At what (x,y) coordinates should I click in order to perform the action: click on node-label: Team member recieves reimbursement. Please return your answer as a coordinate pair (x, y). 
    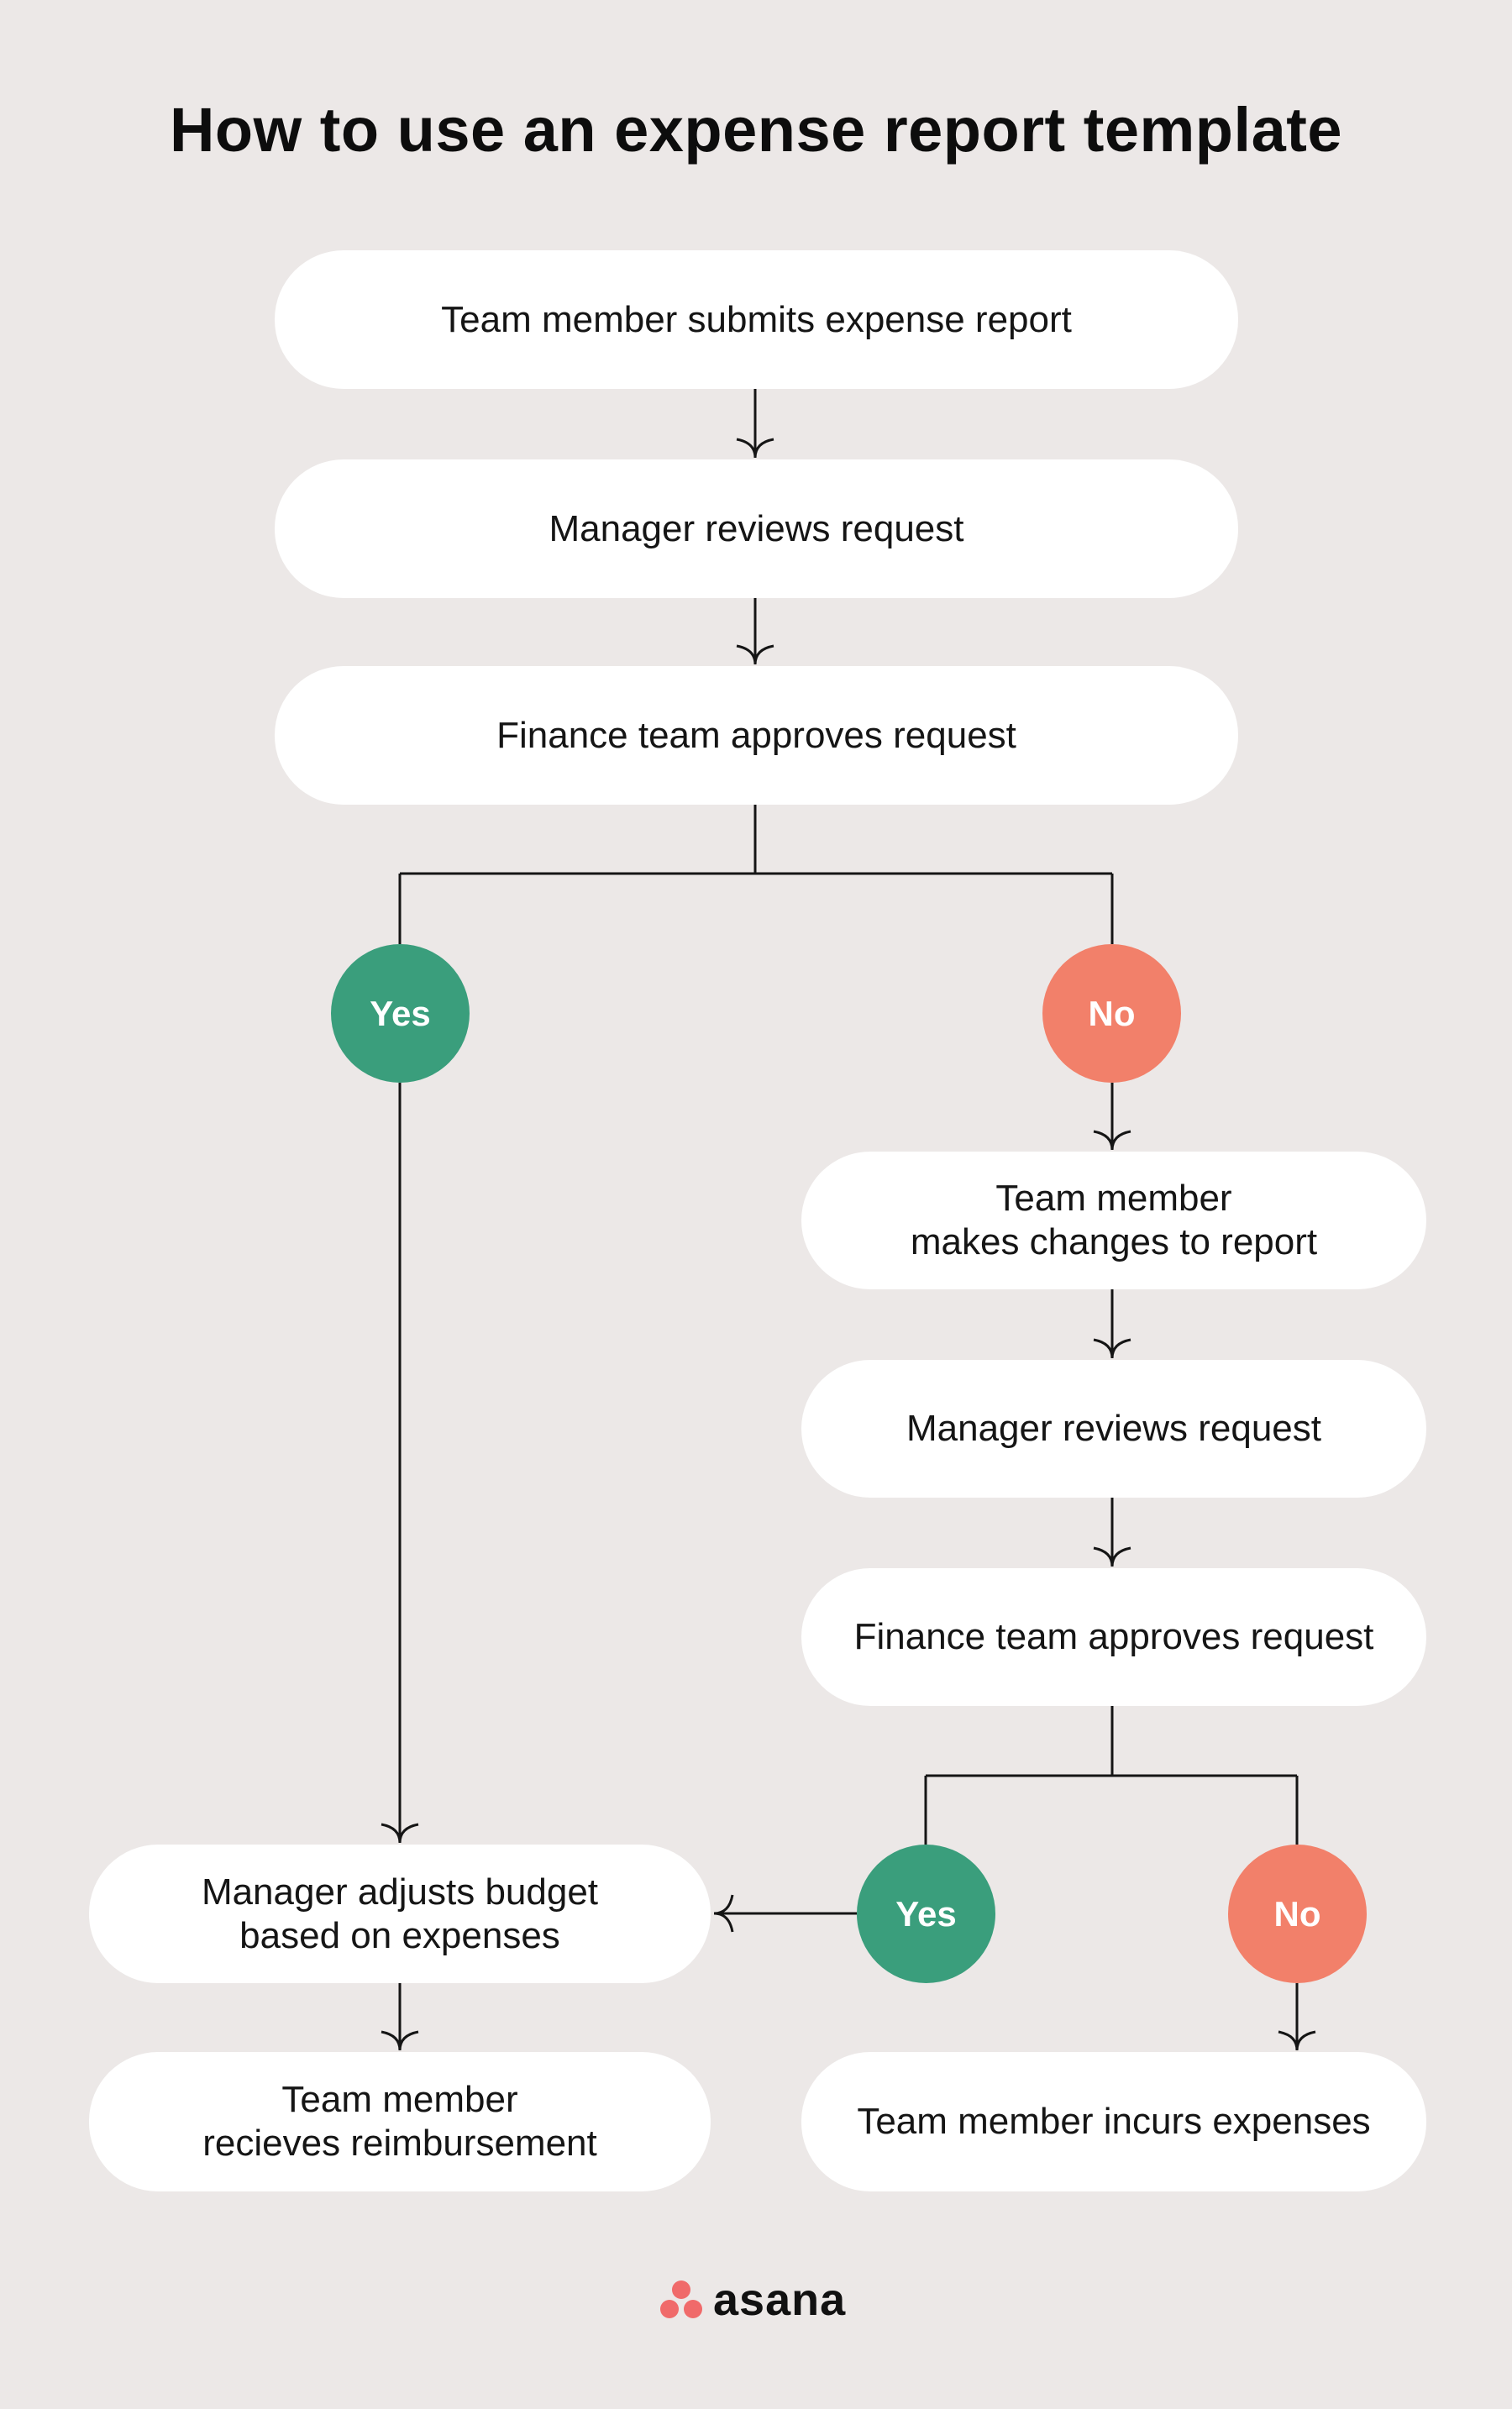
    Looking at the image, I should click on (399, 2122).